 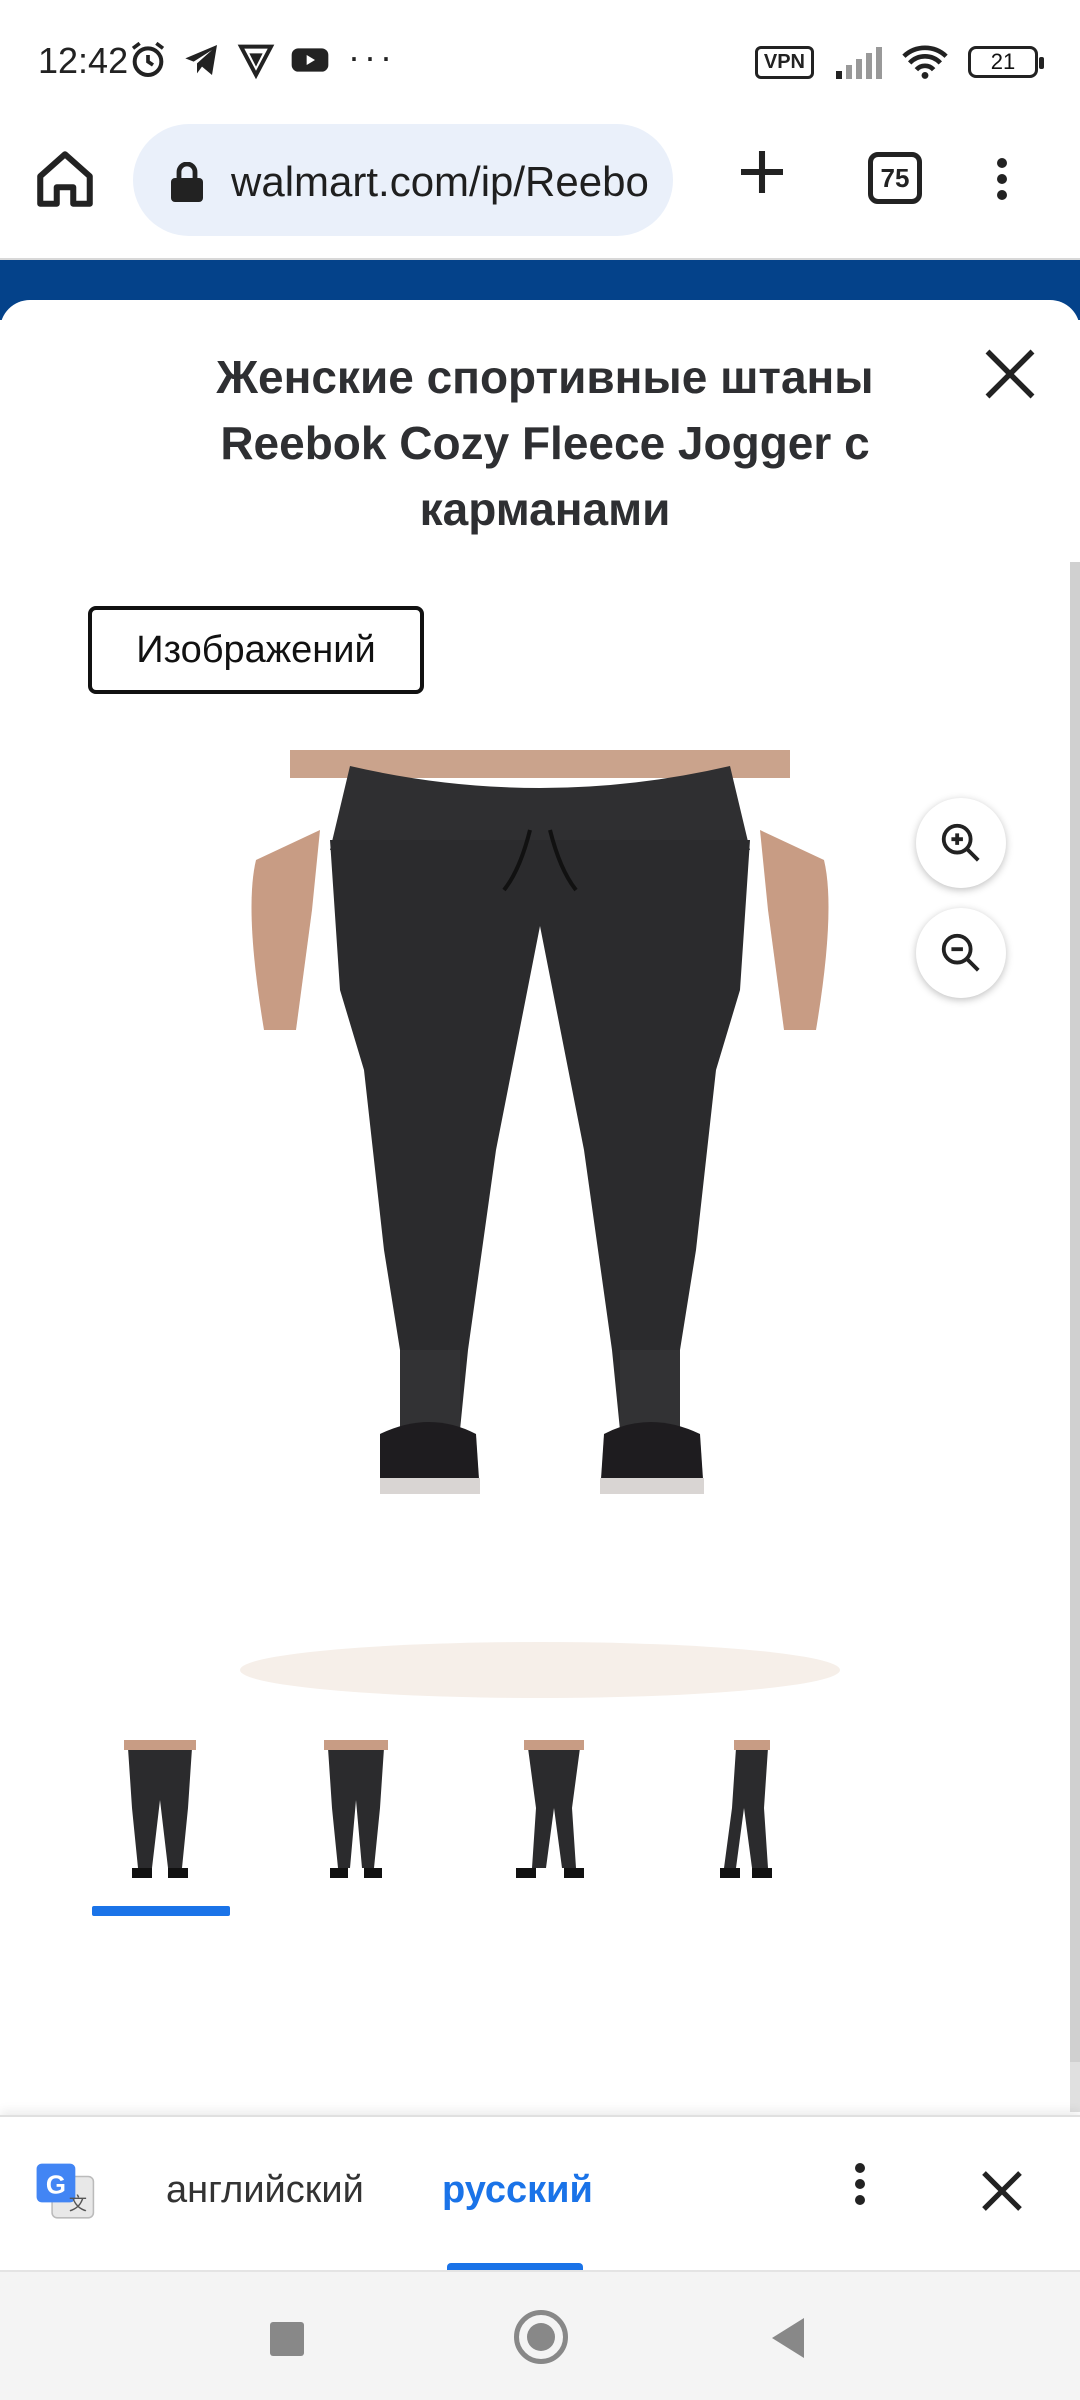 I want to click on system-nav-bar, so click(x=540, y=2335).